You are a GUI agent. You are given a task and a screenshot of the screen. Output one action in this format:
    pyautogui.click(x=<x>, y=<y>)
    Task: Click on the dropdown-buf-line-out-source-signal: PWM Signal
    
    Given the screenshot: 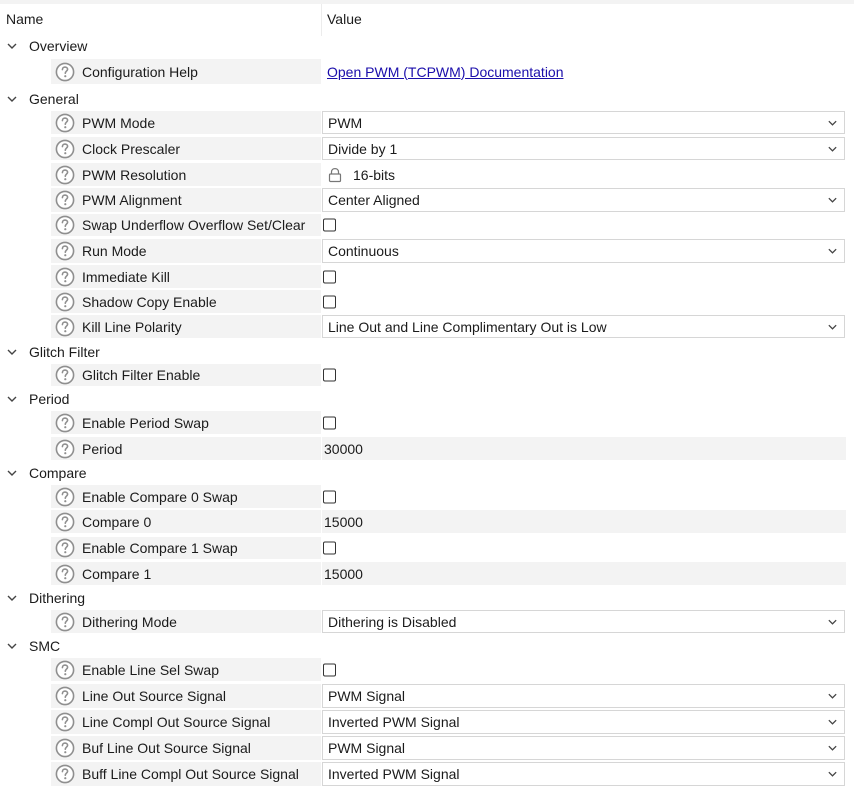 What is the action you would take?
    pyautogui.click(x=583, y=748)
    